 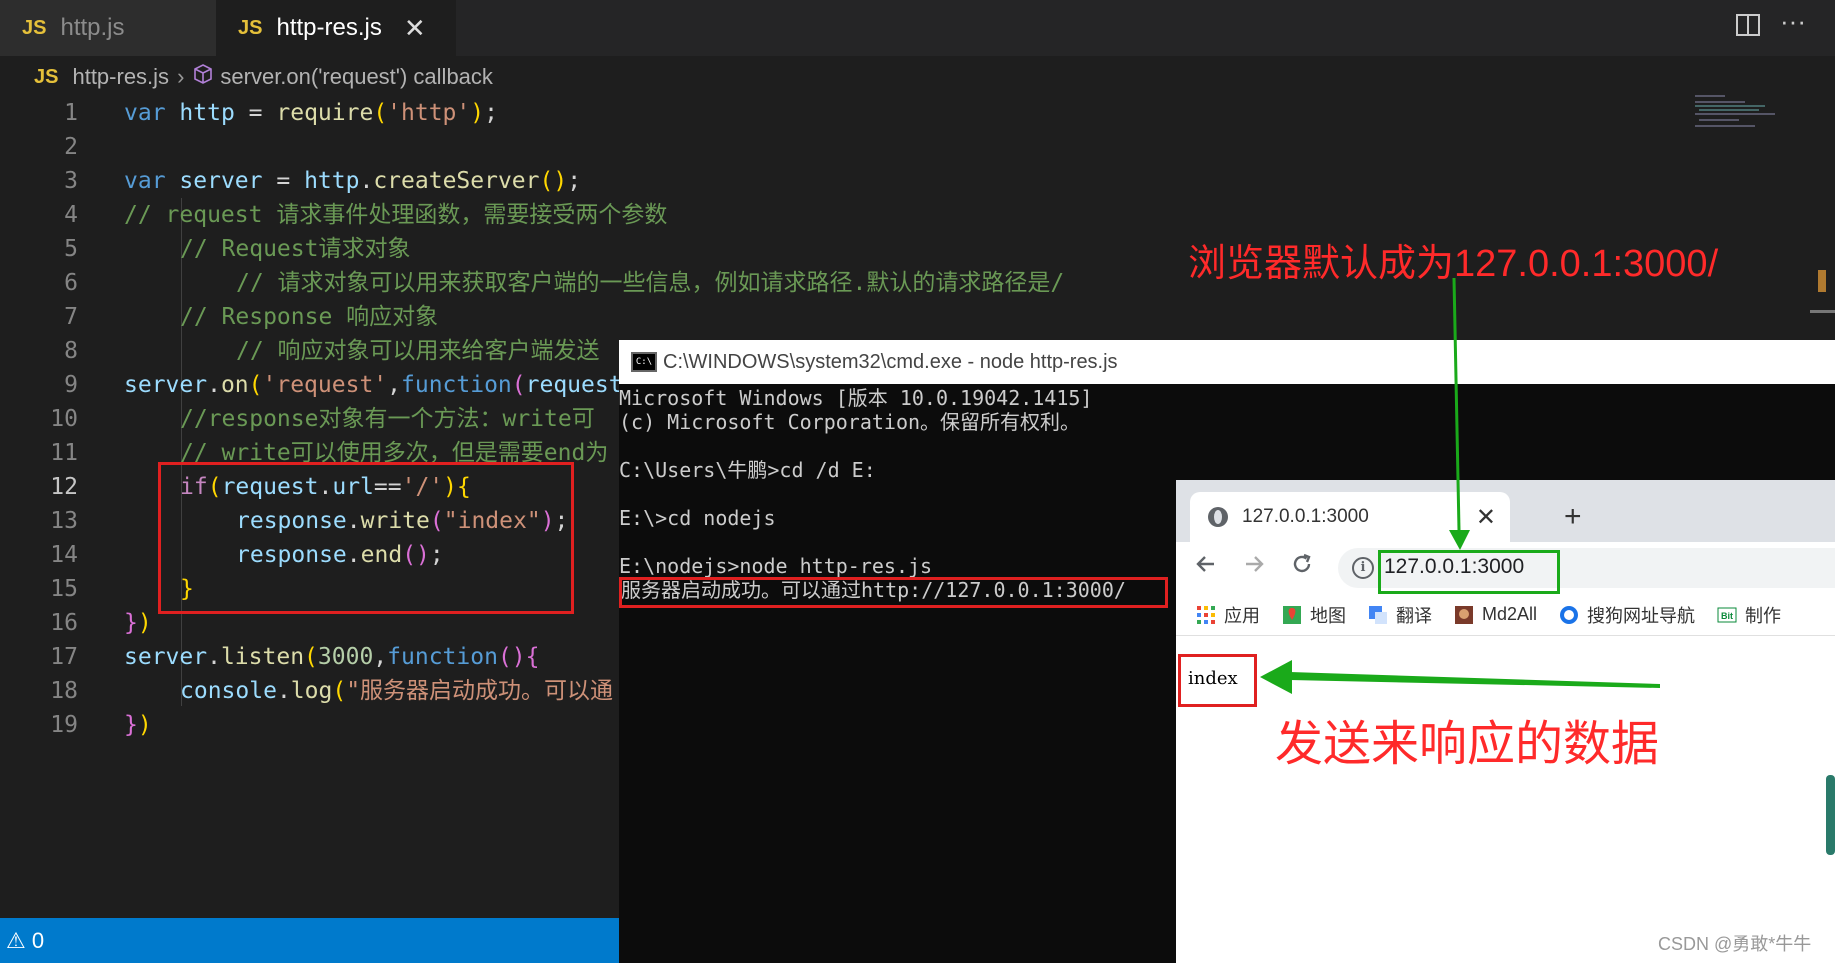 What do you see at coordinates (1475, 680) in the screenshot?
I see `arrow-to-index` at bounding box center [1475, 680].